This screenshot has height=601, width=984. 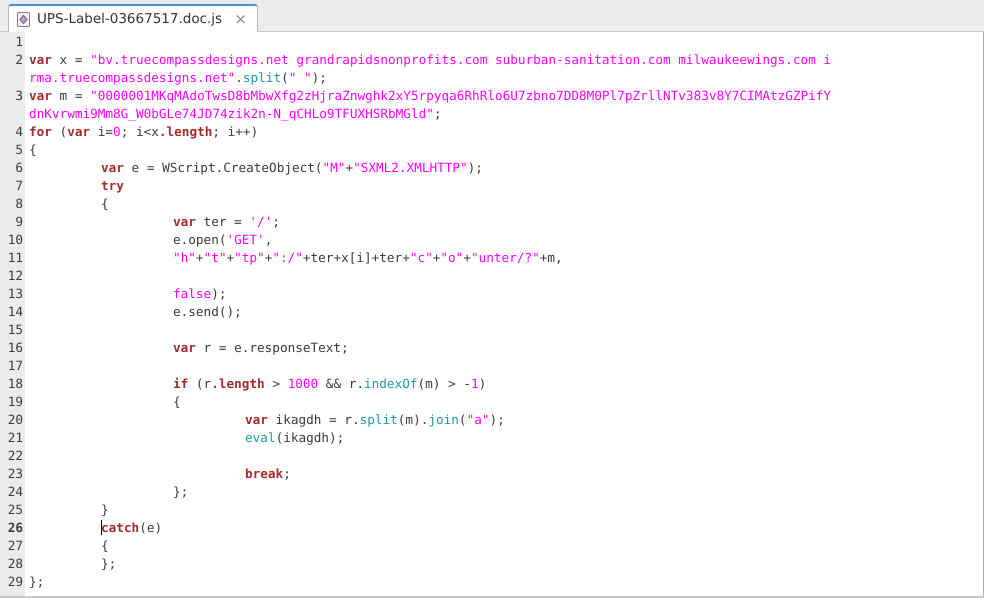 What do you see at coordinates (14, 312) in the screenshot?
I see `line-number: 14` at bounding box center [14, 312].